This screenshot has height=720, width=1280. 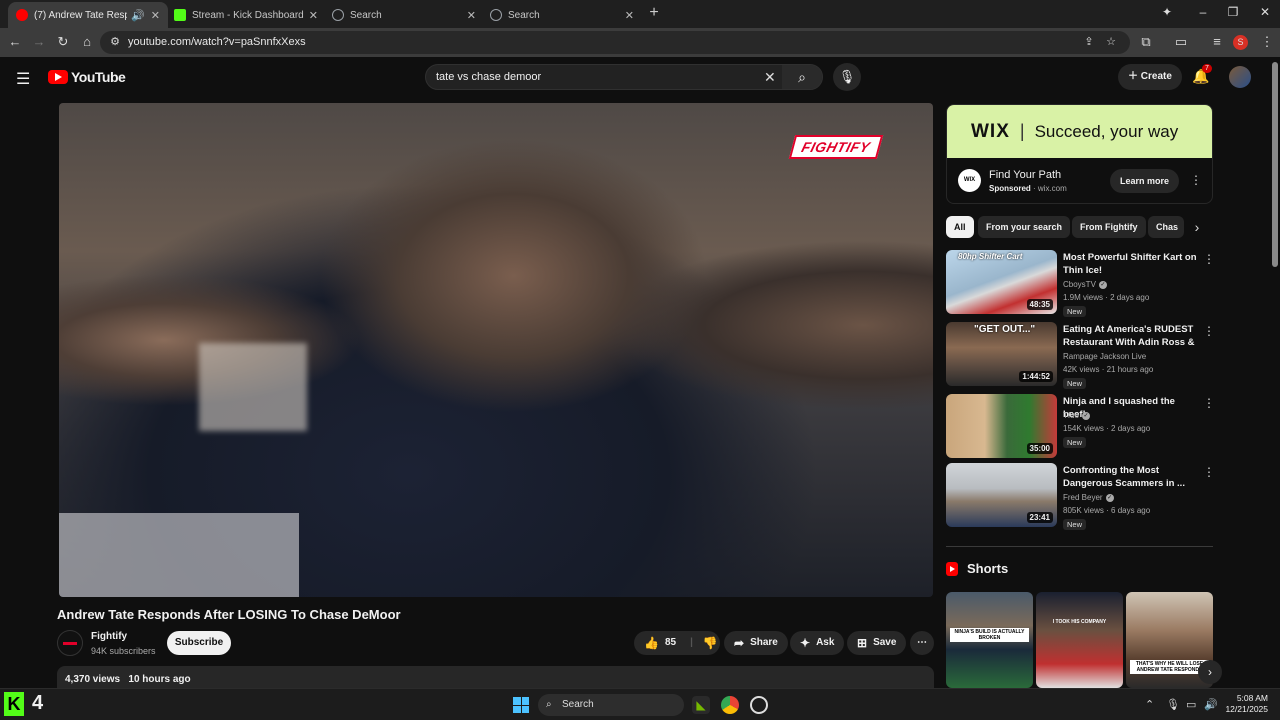 I want to click on shorts-next-button: ›, so click(x=1210, y=672).